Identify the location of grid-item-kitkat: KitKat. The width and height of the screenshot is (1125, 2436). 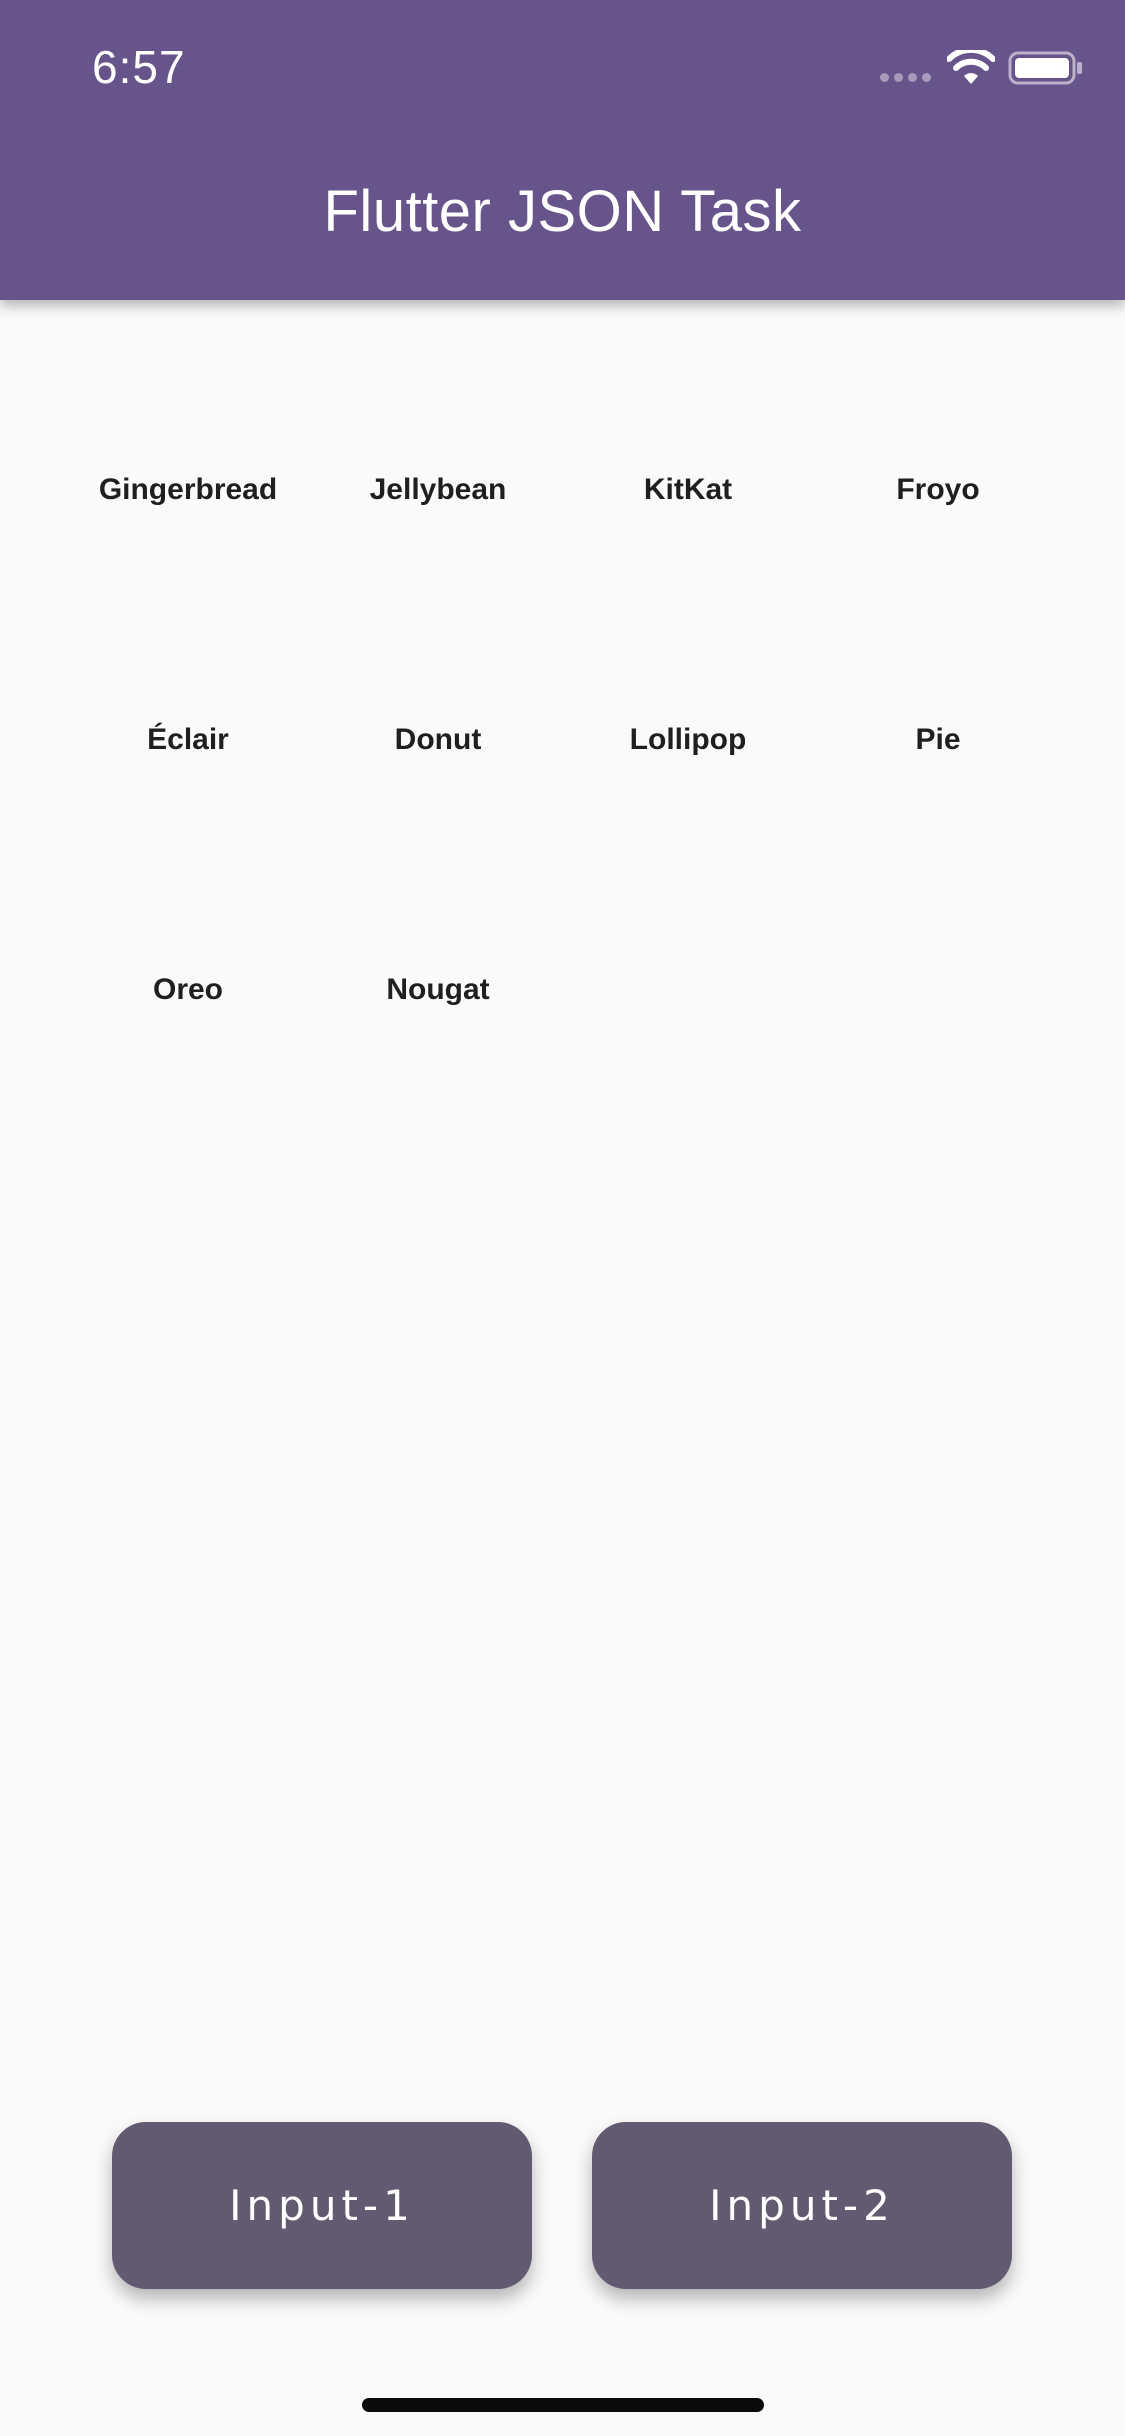
(688, 490).